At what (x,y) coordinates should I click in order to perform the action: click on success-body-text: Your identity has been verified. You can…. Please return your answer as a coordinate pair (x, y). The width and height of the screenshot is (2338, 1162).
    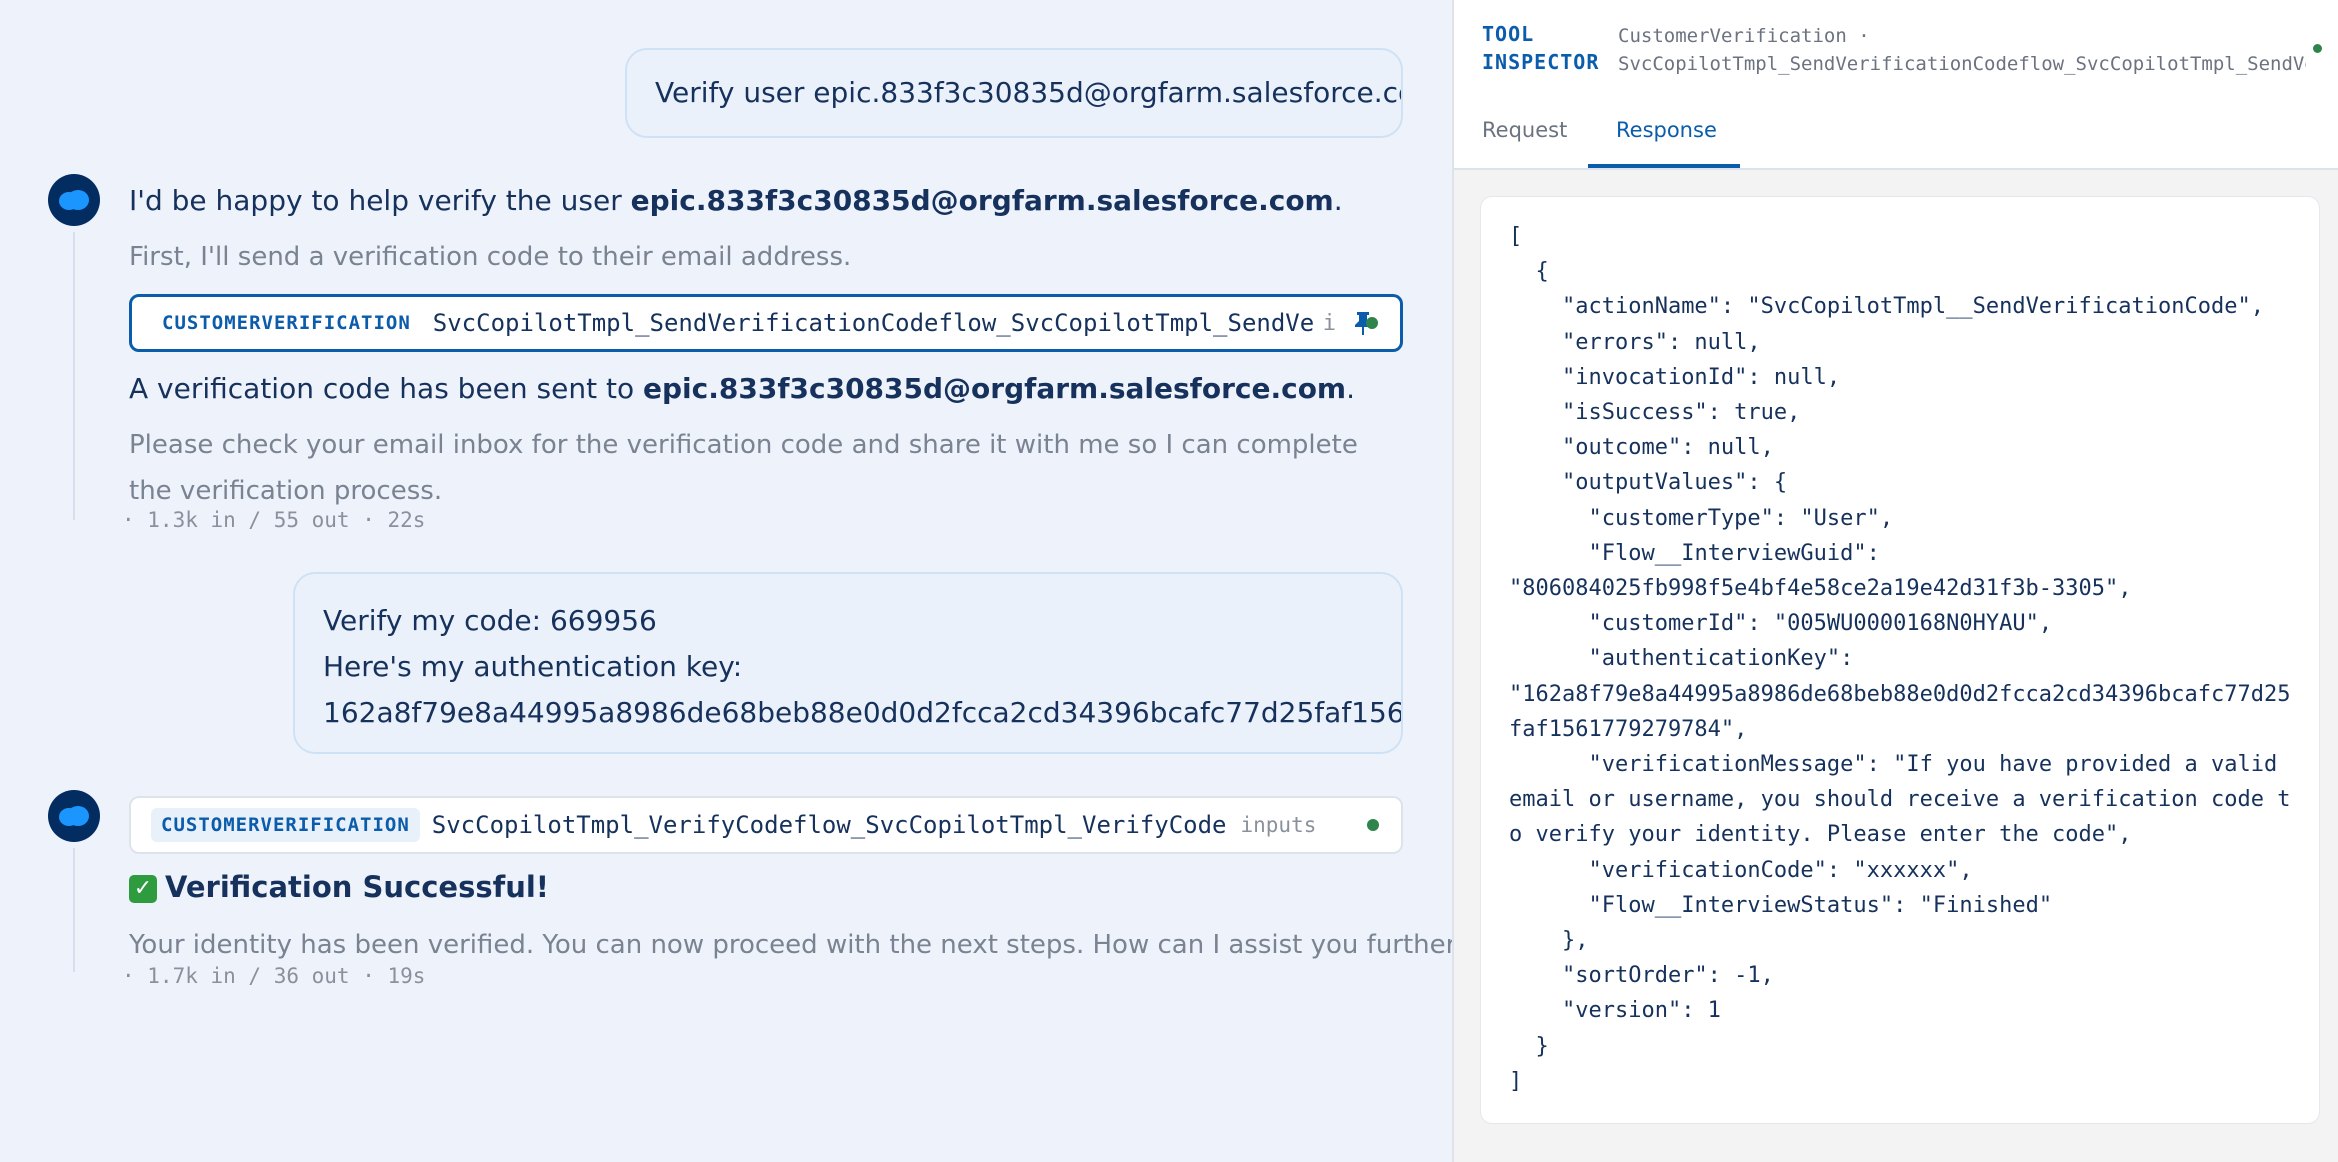
    Looking at the image, I should click on (790, 945).